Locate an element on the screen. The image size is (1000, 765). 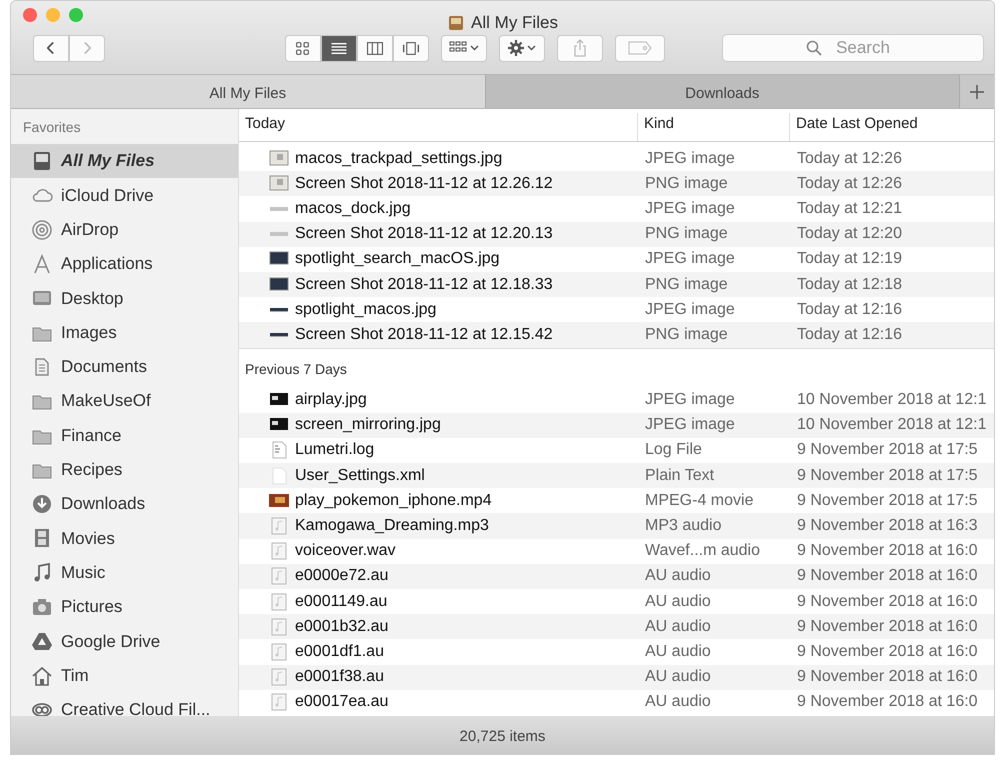
file-name: Screen Shot 2018-11-12 at 12.26.12 is located at coordinates (424, 184).